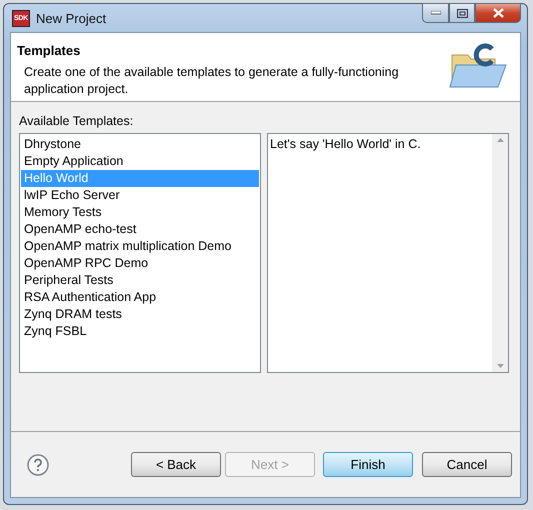  I want to click on scroll-down-icon, so click(500, 366).